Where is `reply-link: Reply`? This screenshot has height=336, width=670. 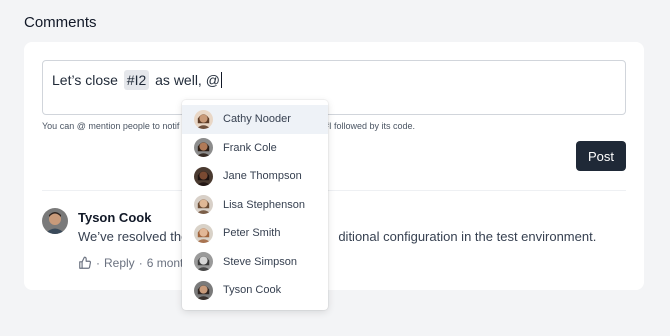
reply-link: Reply is located at coordinates (119, 263).